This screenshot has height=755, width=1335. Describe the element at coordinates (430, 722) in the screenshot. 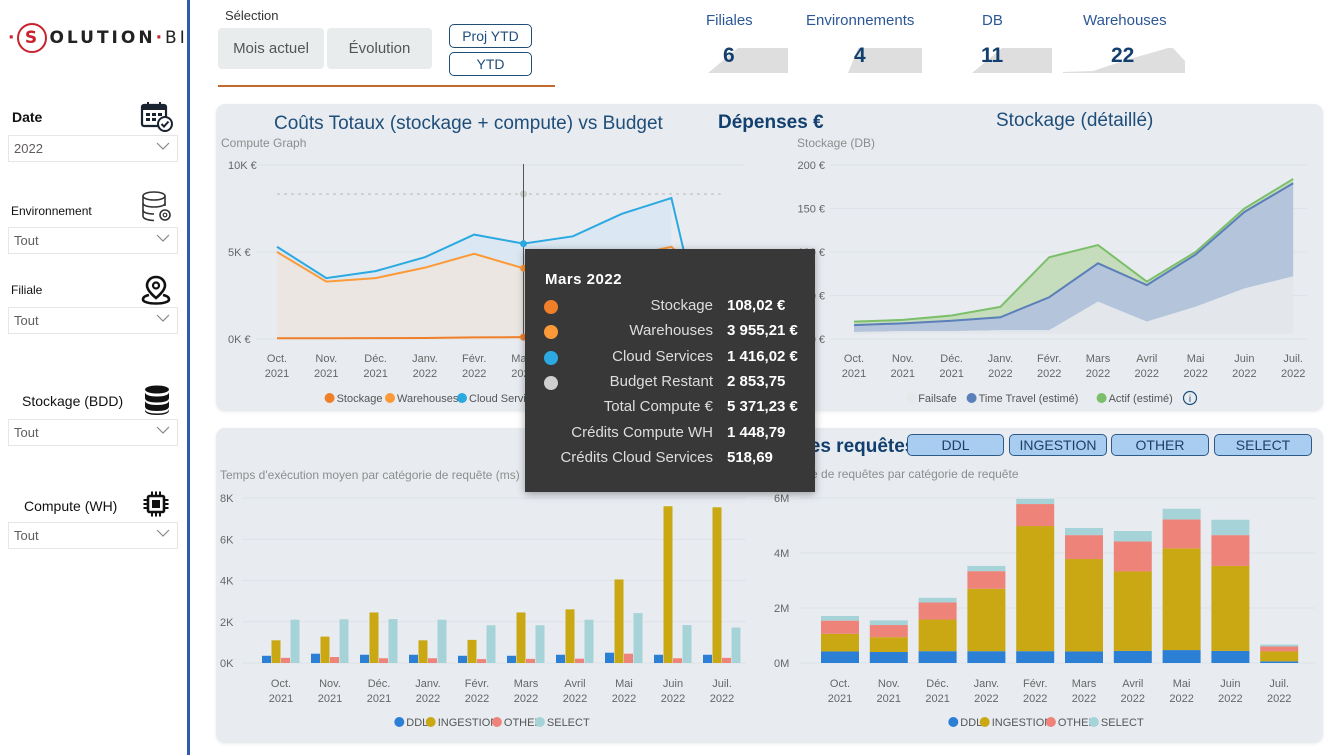

I see `legend-marker-ingestion` at that location.